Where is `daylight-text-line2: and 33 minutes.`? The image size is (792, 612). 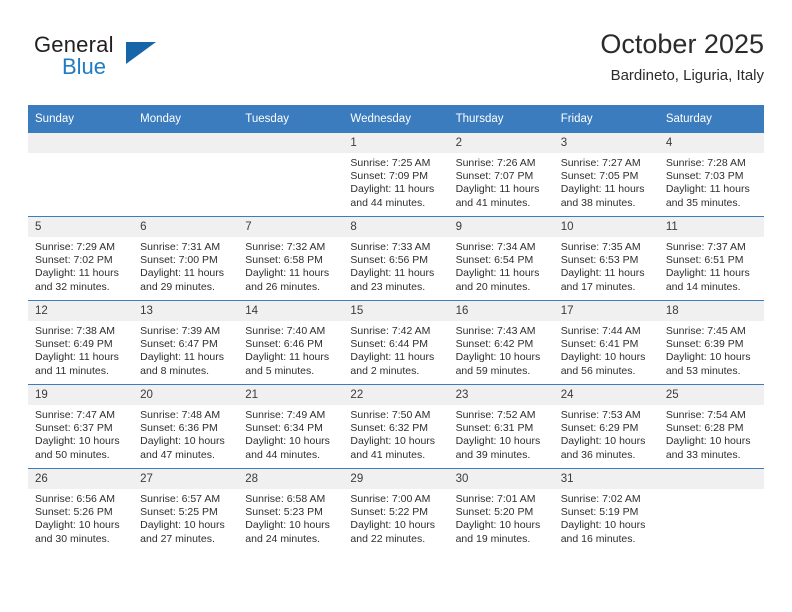 daylight-text-line2: and 33 minutes. is located at coordinates (703, 454).